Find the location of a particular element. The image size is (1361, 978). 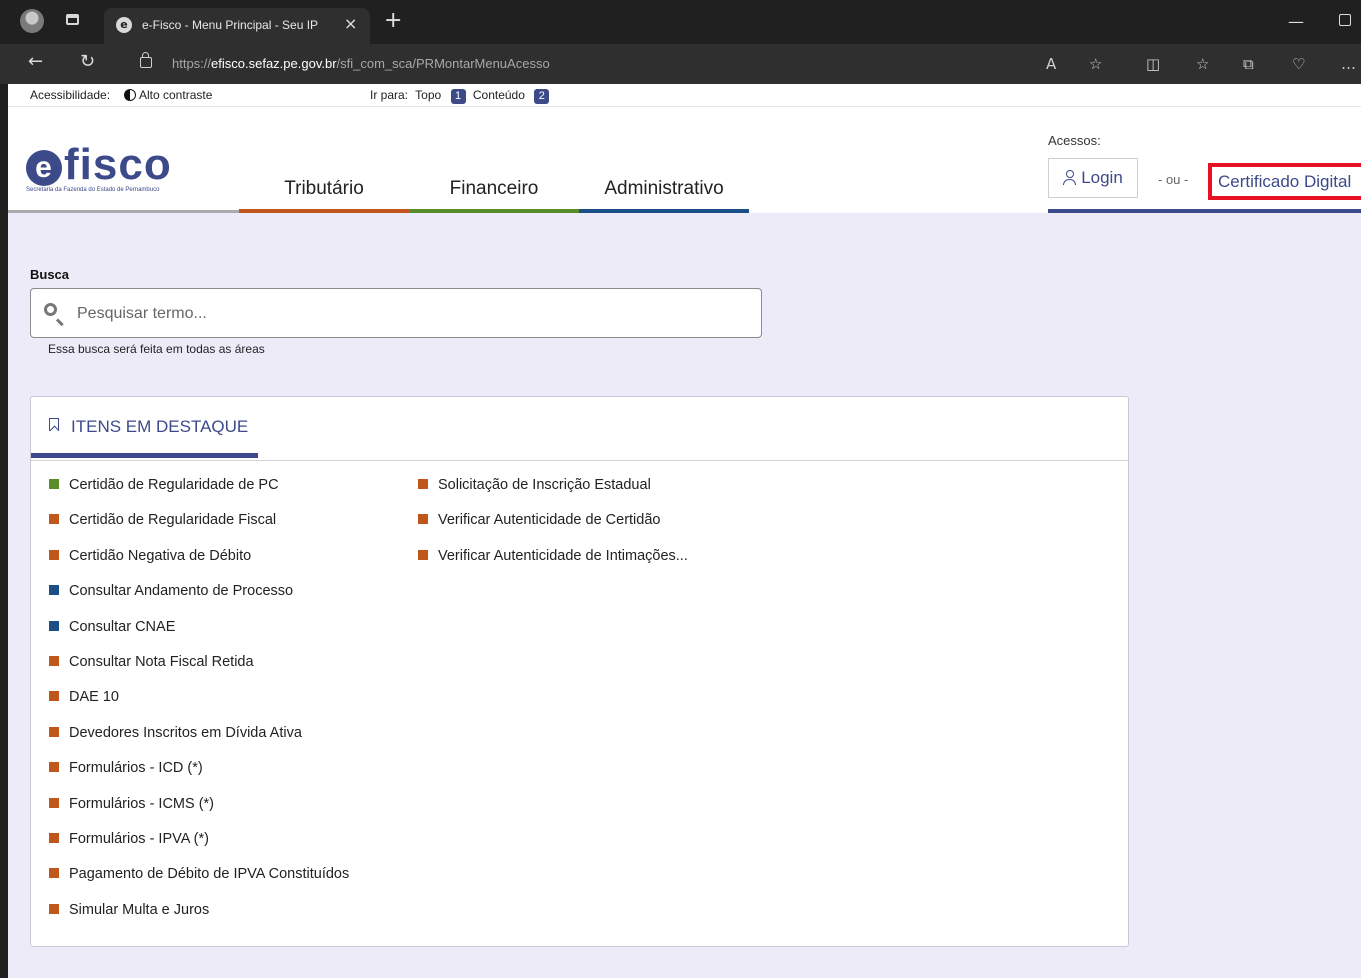

or-separator: - ou - is located at coordinates (1173, 179).